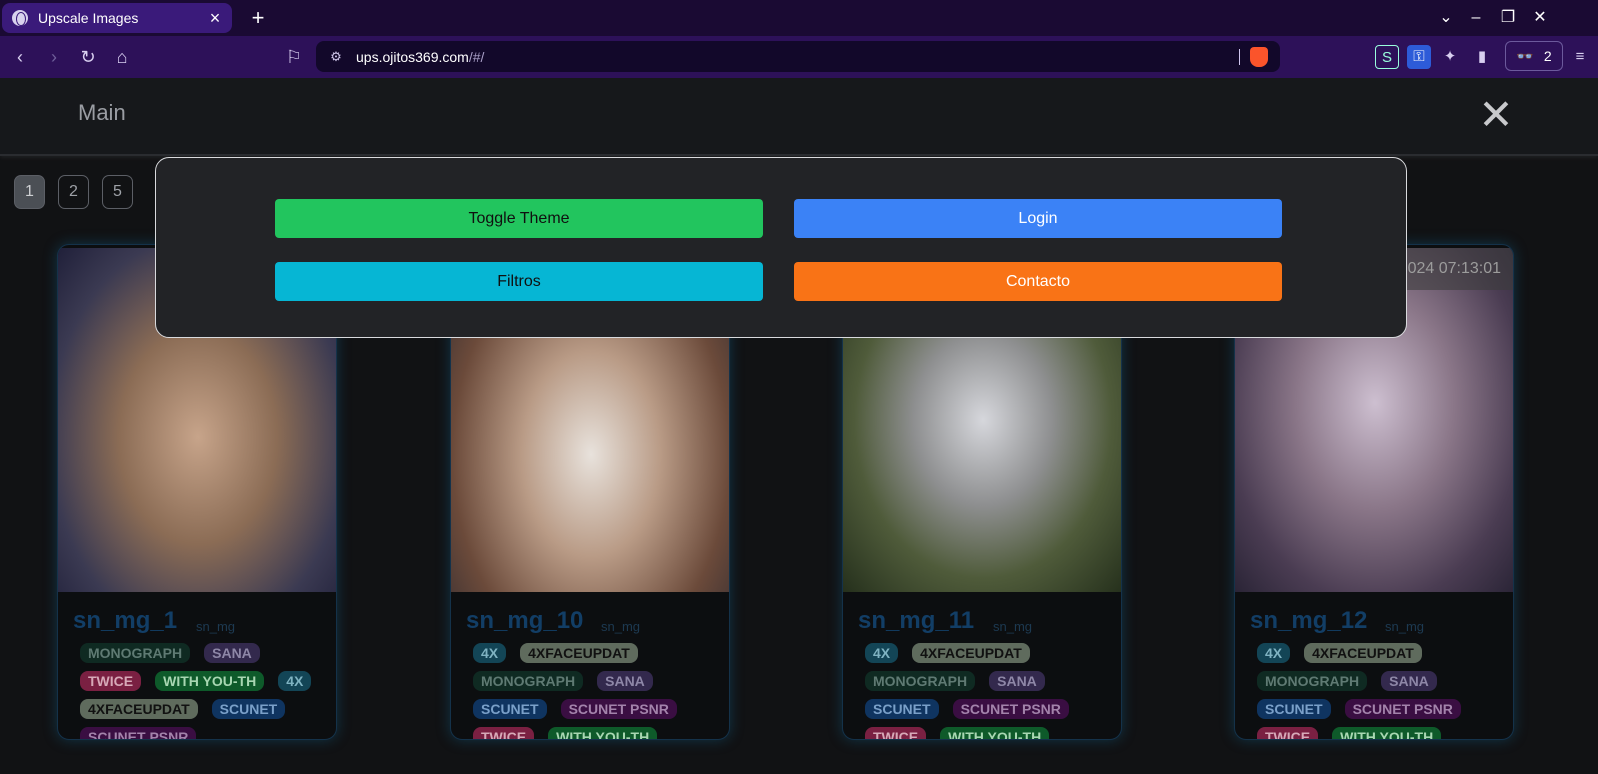 The height and width of the screenshot is (774, 1598). What do you see at coordinates (799, 18) in the screenshot?
I see `browser-tab-bar: Upscale Images × + ⌄ – ❐ ✕` at bounding box center [799, 18].